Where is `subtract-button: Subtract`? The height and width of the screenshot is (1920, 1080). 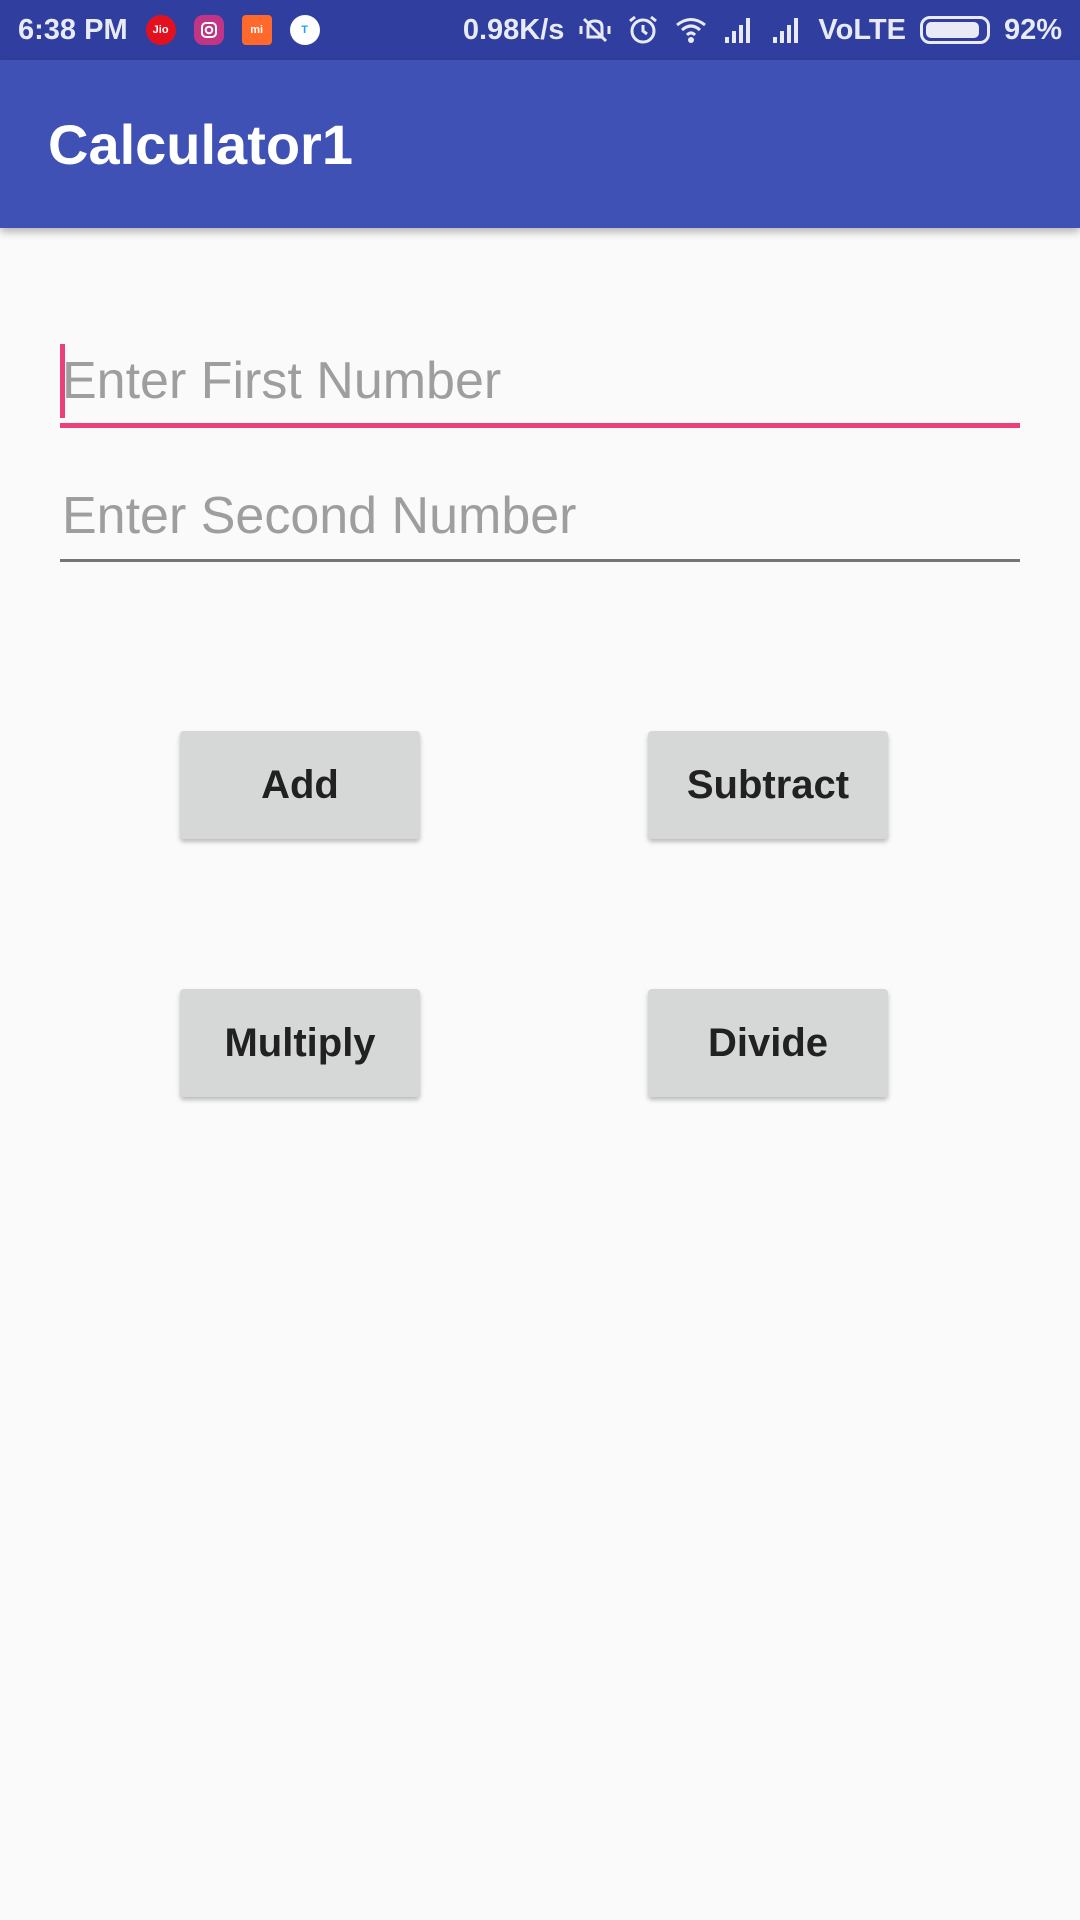 subtract-button: Subtract is located at coordinates (768, 785).